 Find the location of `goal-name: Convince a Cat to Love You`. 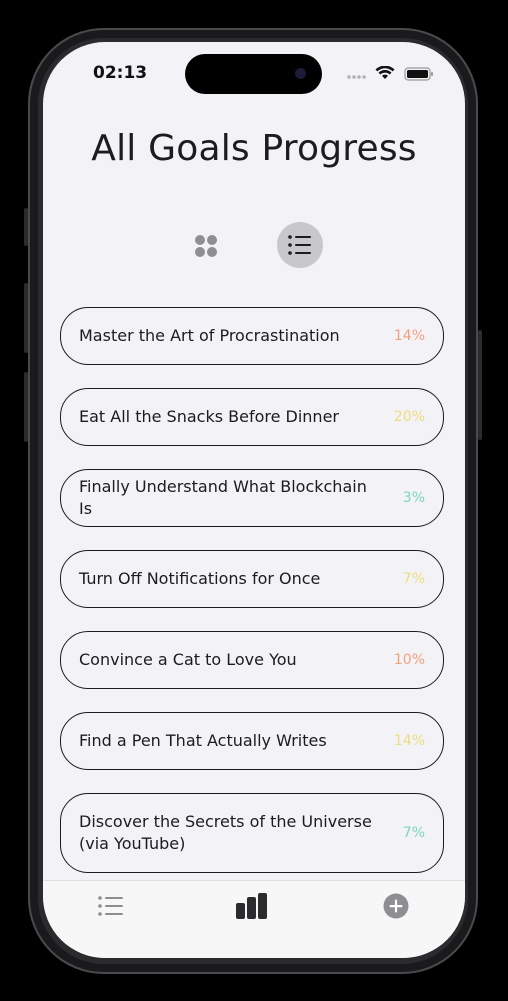

goal-name: Convince a Cat to Love You is located at coordinates (188, 659).